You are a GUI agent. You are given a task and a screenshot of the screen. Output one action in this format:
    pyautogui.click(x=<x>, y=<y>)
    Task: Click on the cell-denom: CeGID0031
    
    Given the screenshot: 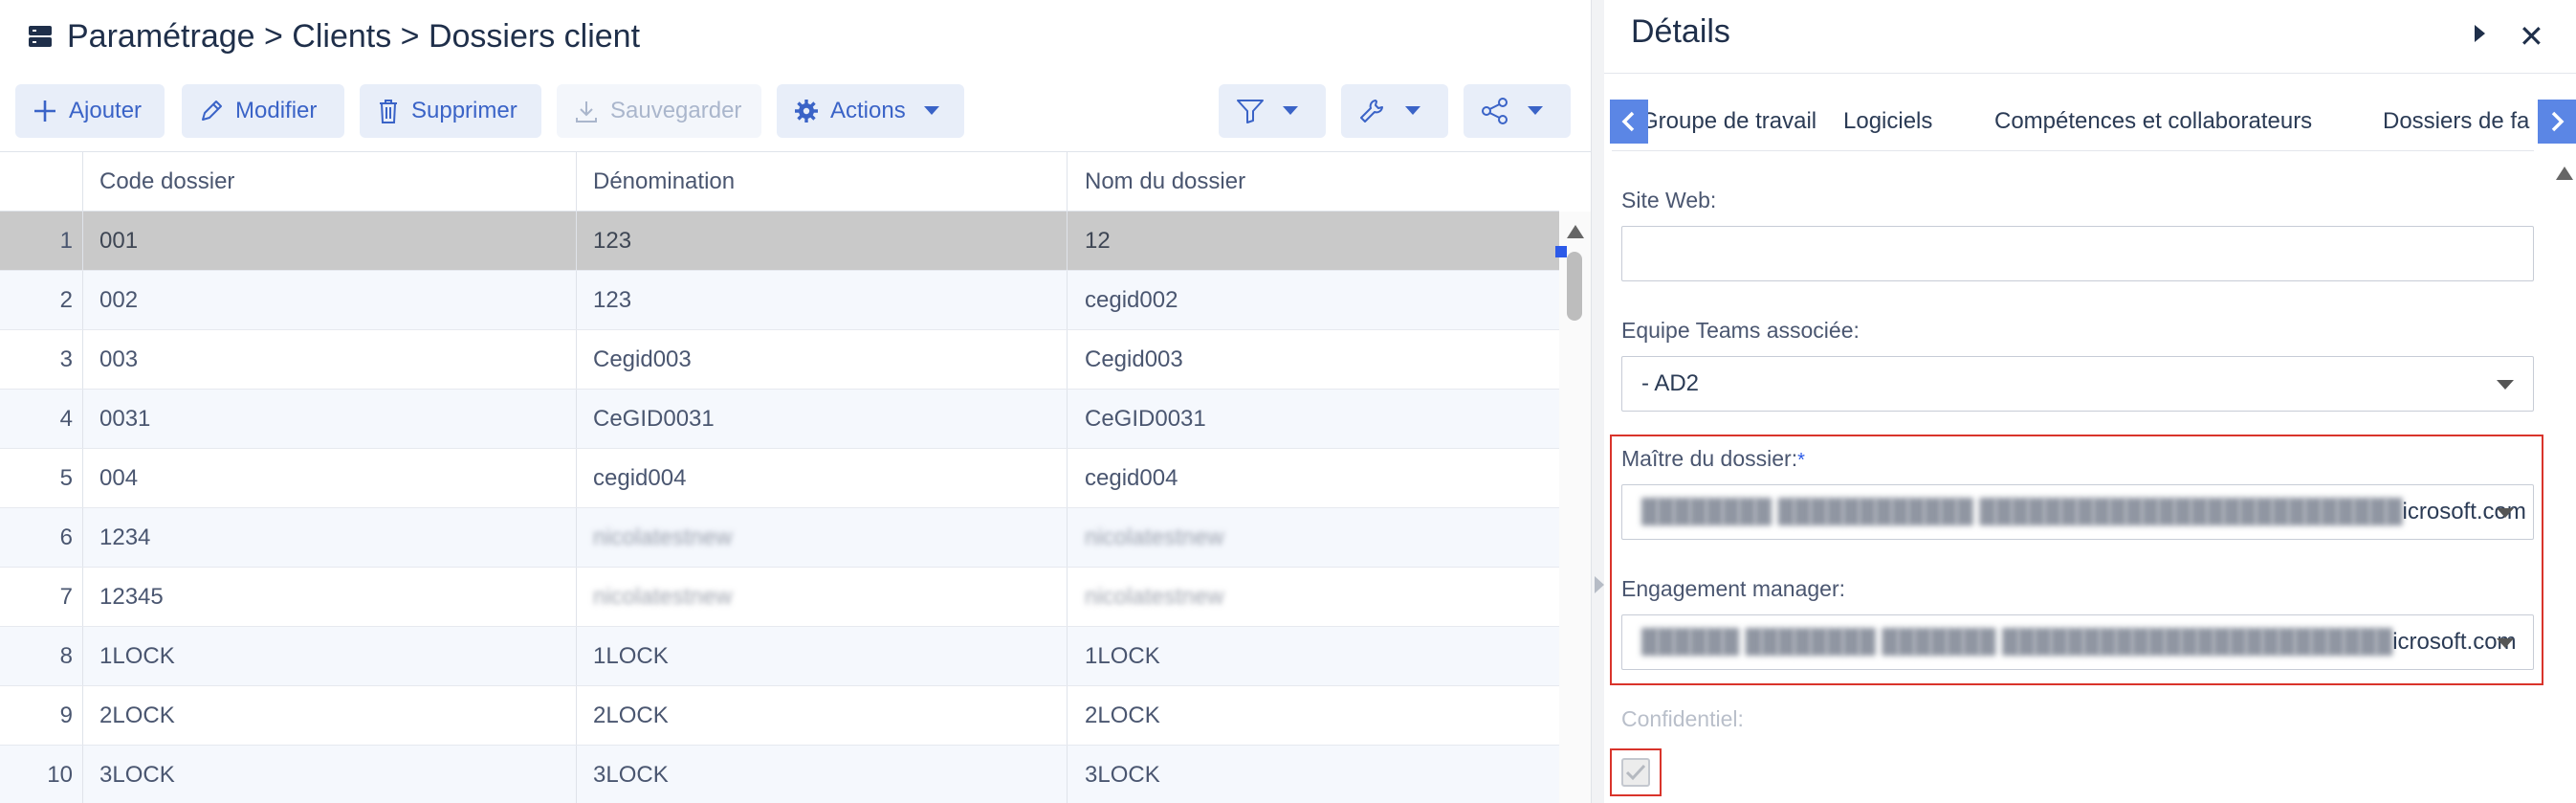 What is the action you would take?
    pyautogui.click(x=654, y=419)
    